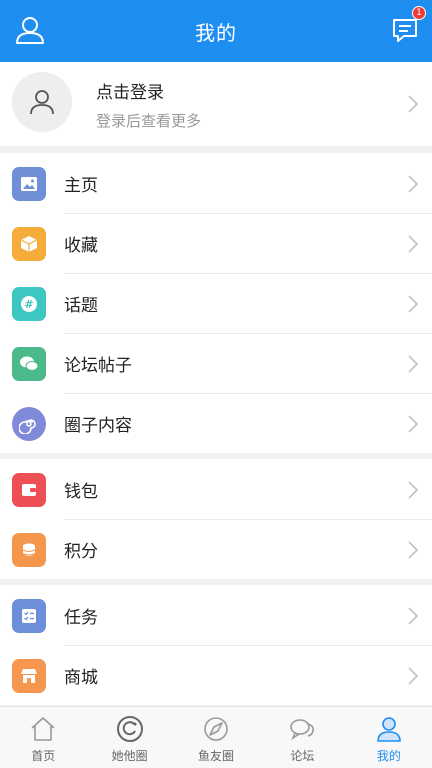 Image resolution: width=432 pixels, height=768 pixels. I want to click on tab-label: 首页, so click(43, 756).